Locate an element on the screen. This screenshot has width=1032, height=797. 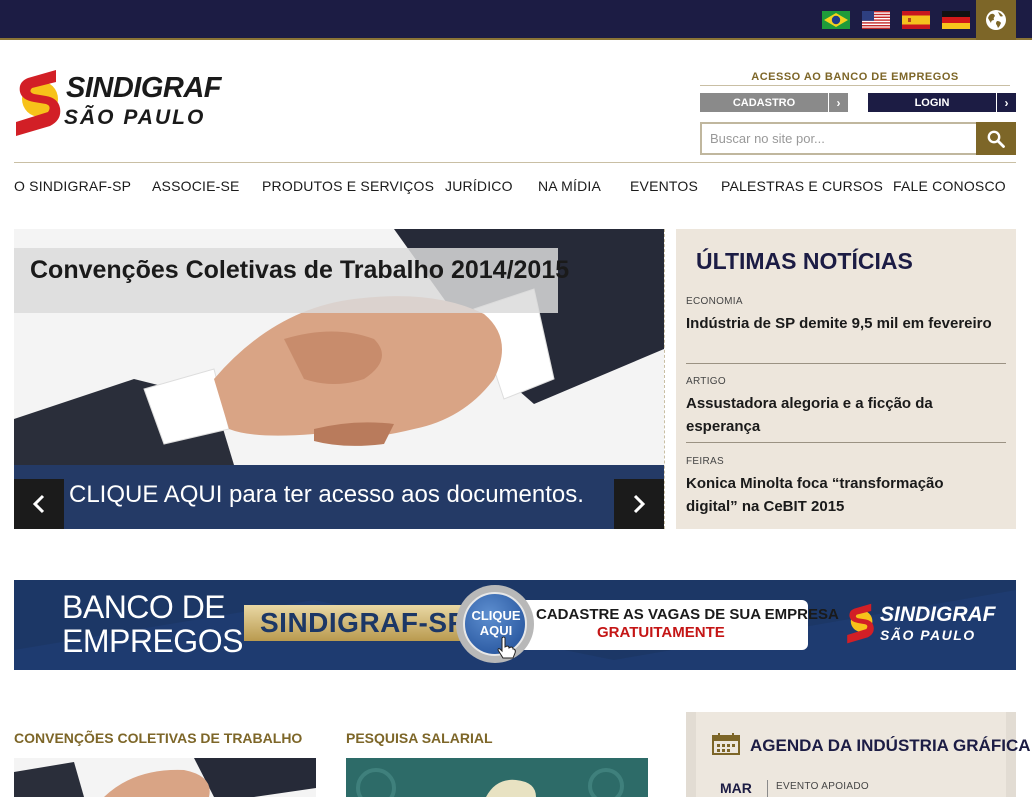
handshake-thumbnail-image is located at coordinates (165, 777).